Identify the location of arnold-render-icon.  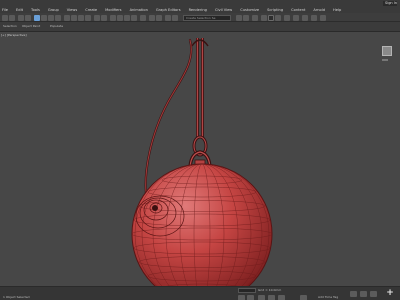
(287, 17).